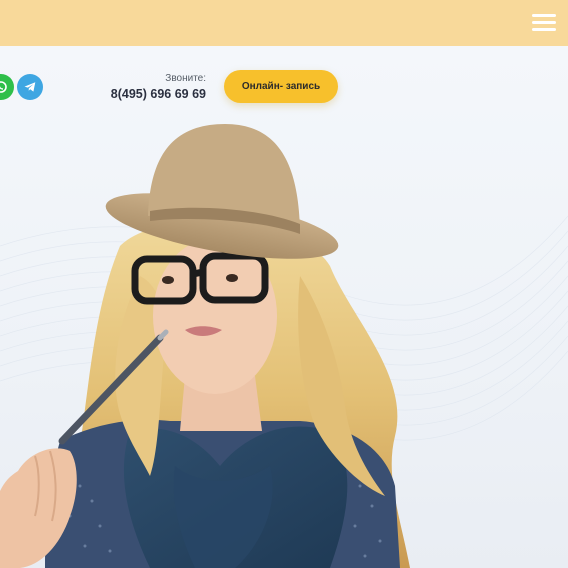  What do you see at coordinates (544, 23) in the screenshot?
I see `hamburger-menu-icon` at bounding box center [544, 23].